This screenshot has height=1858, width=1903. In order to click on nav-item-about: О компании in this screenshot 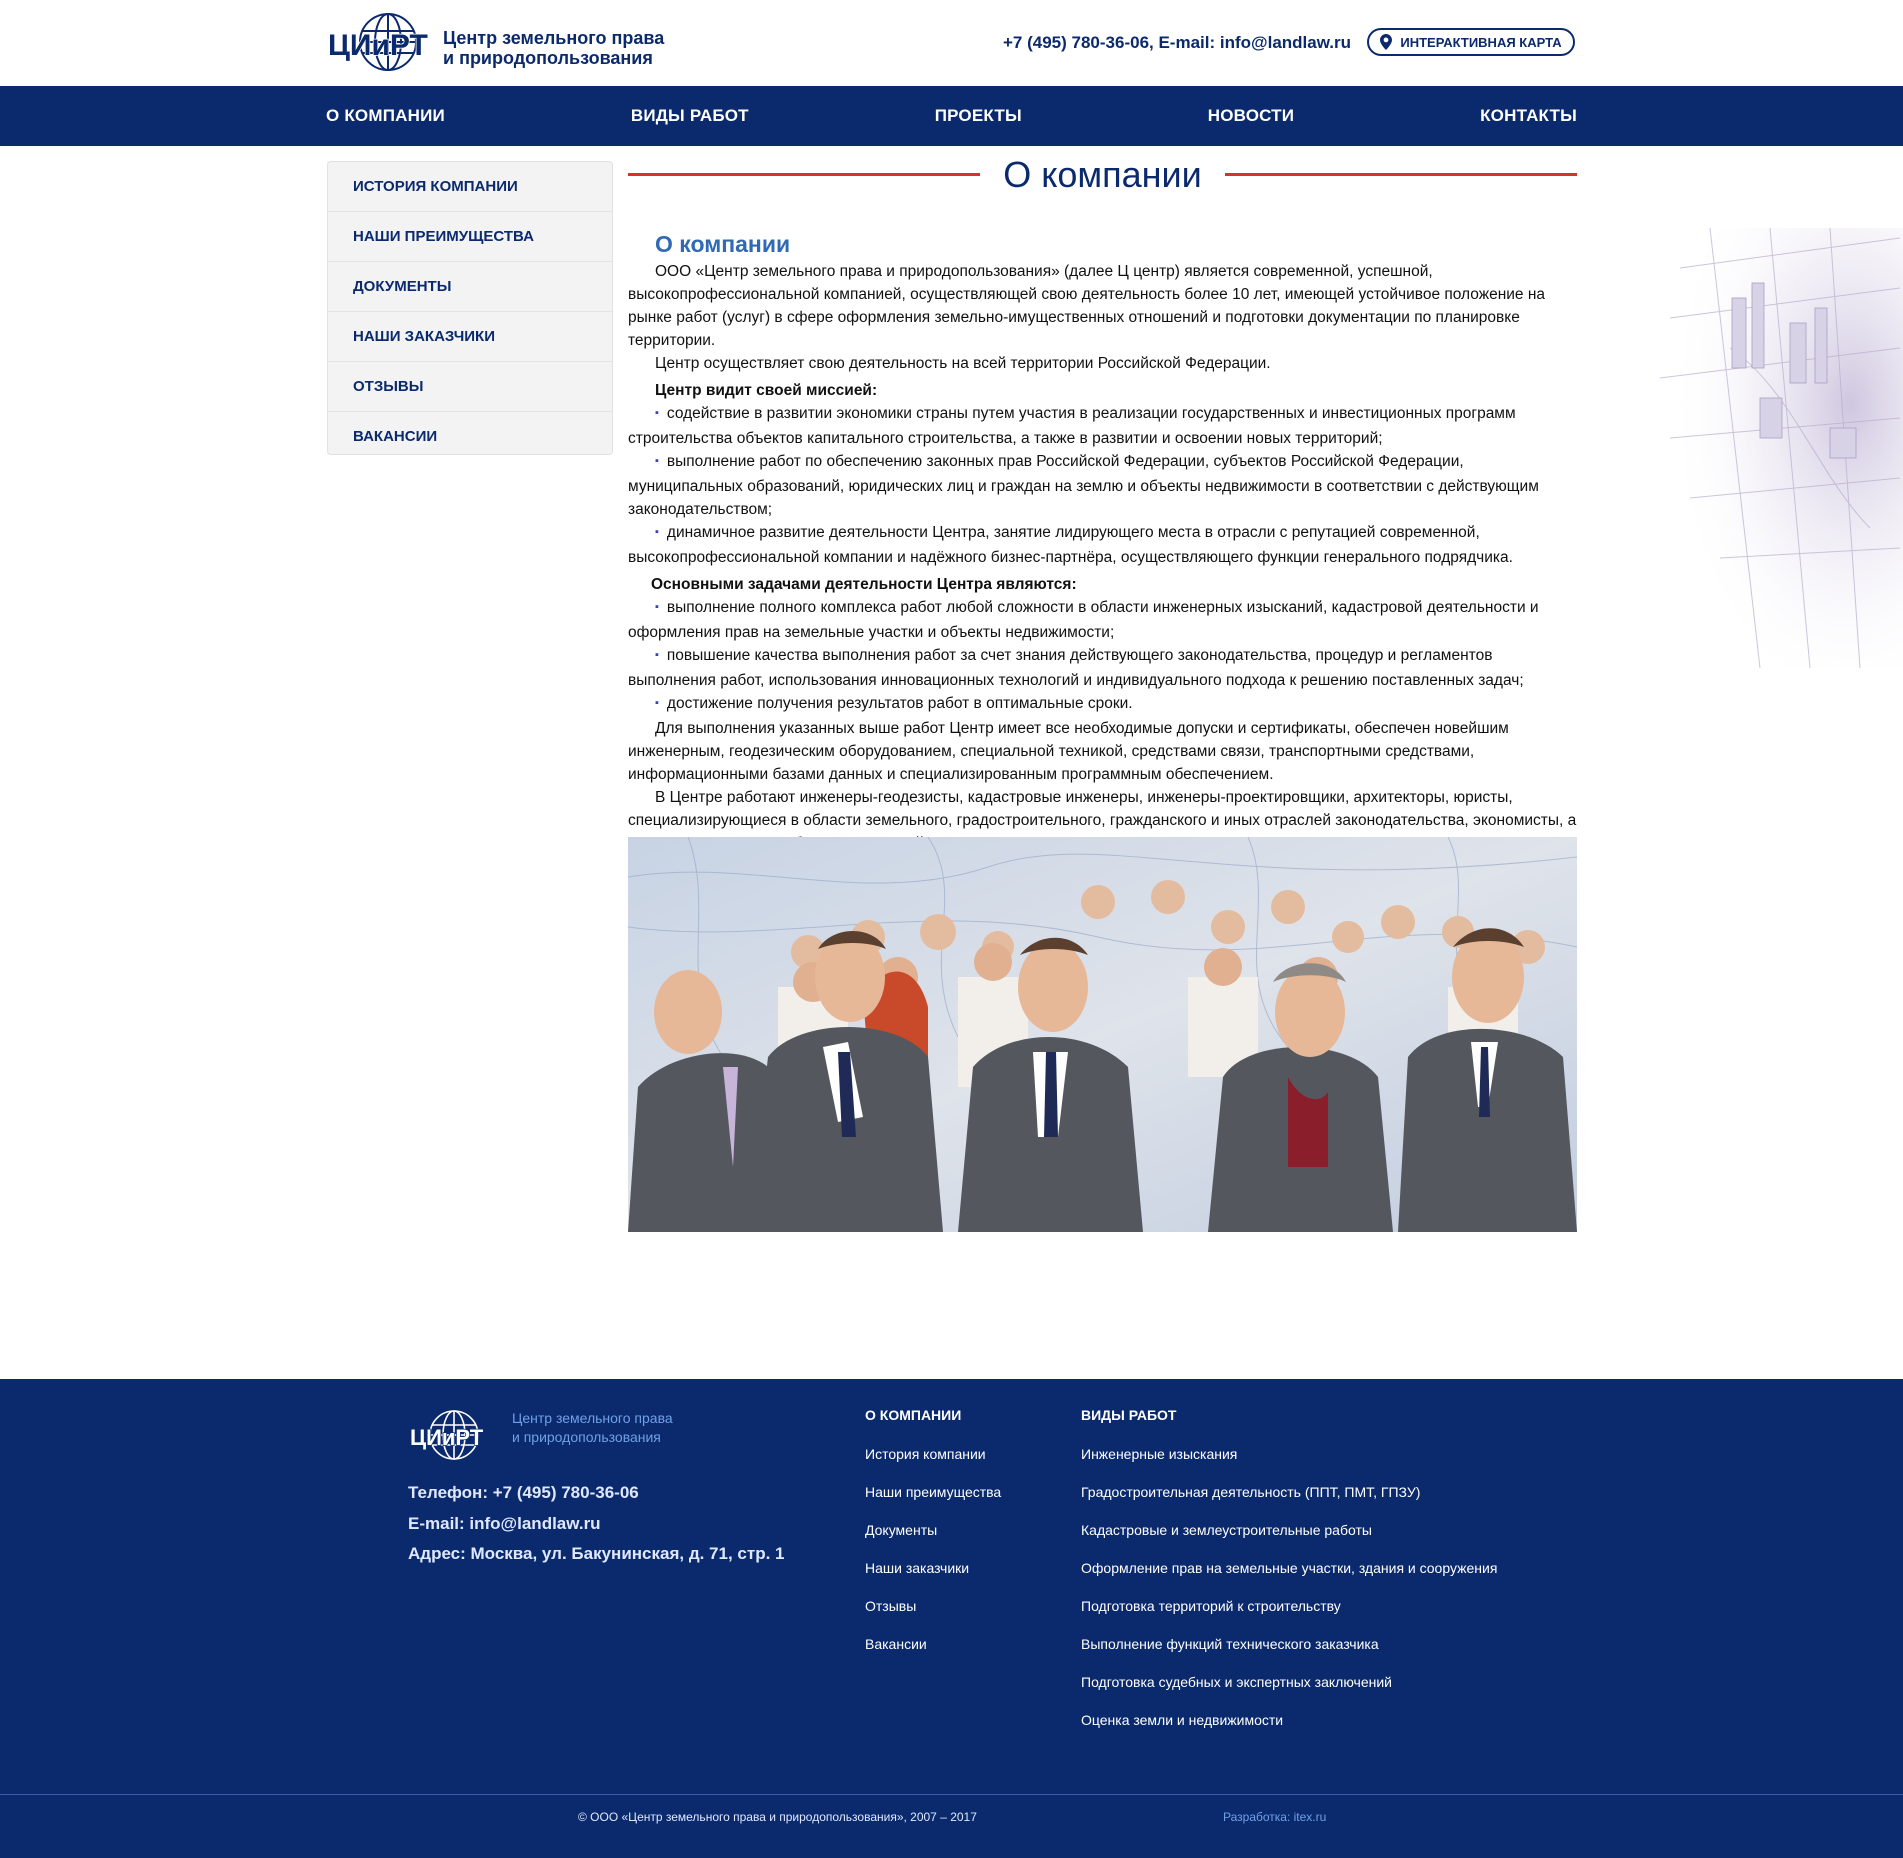, I will do `click(385, 116)`.